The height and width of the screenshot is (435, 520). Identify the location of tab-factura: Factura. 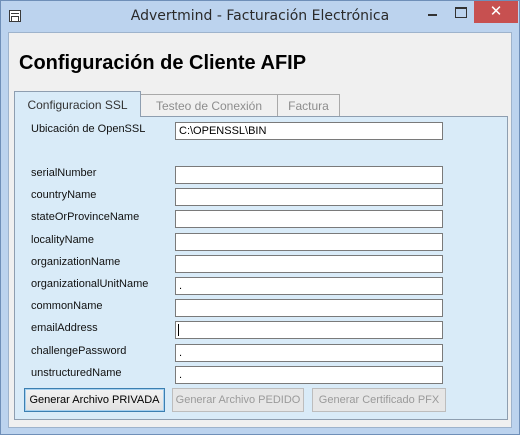
(308, 105).